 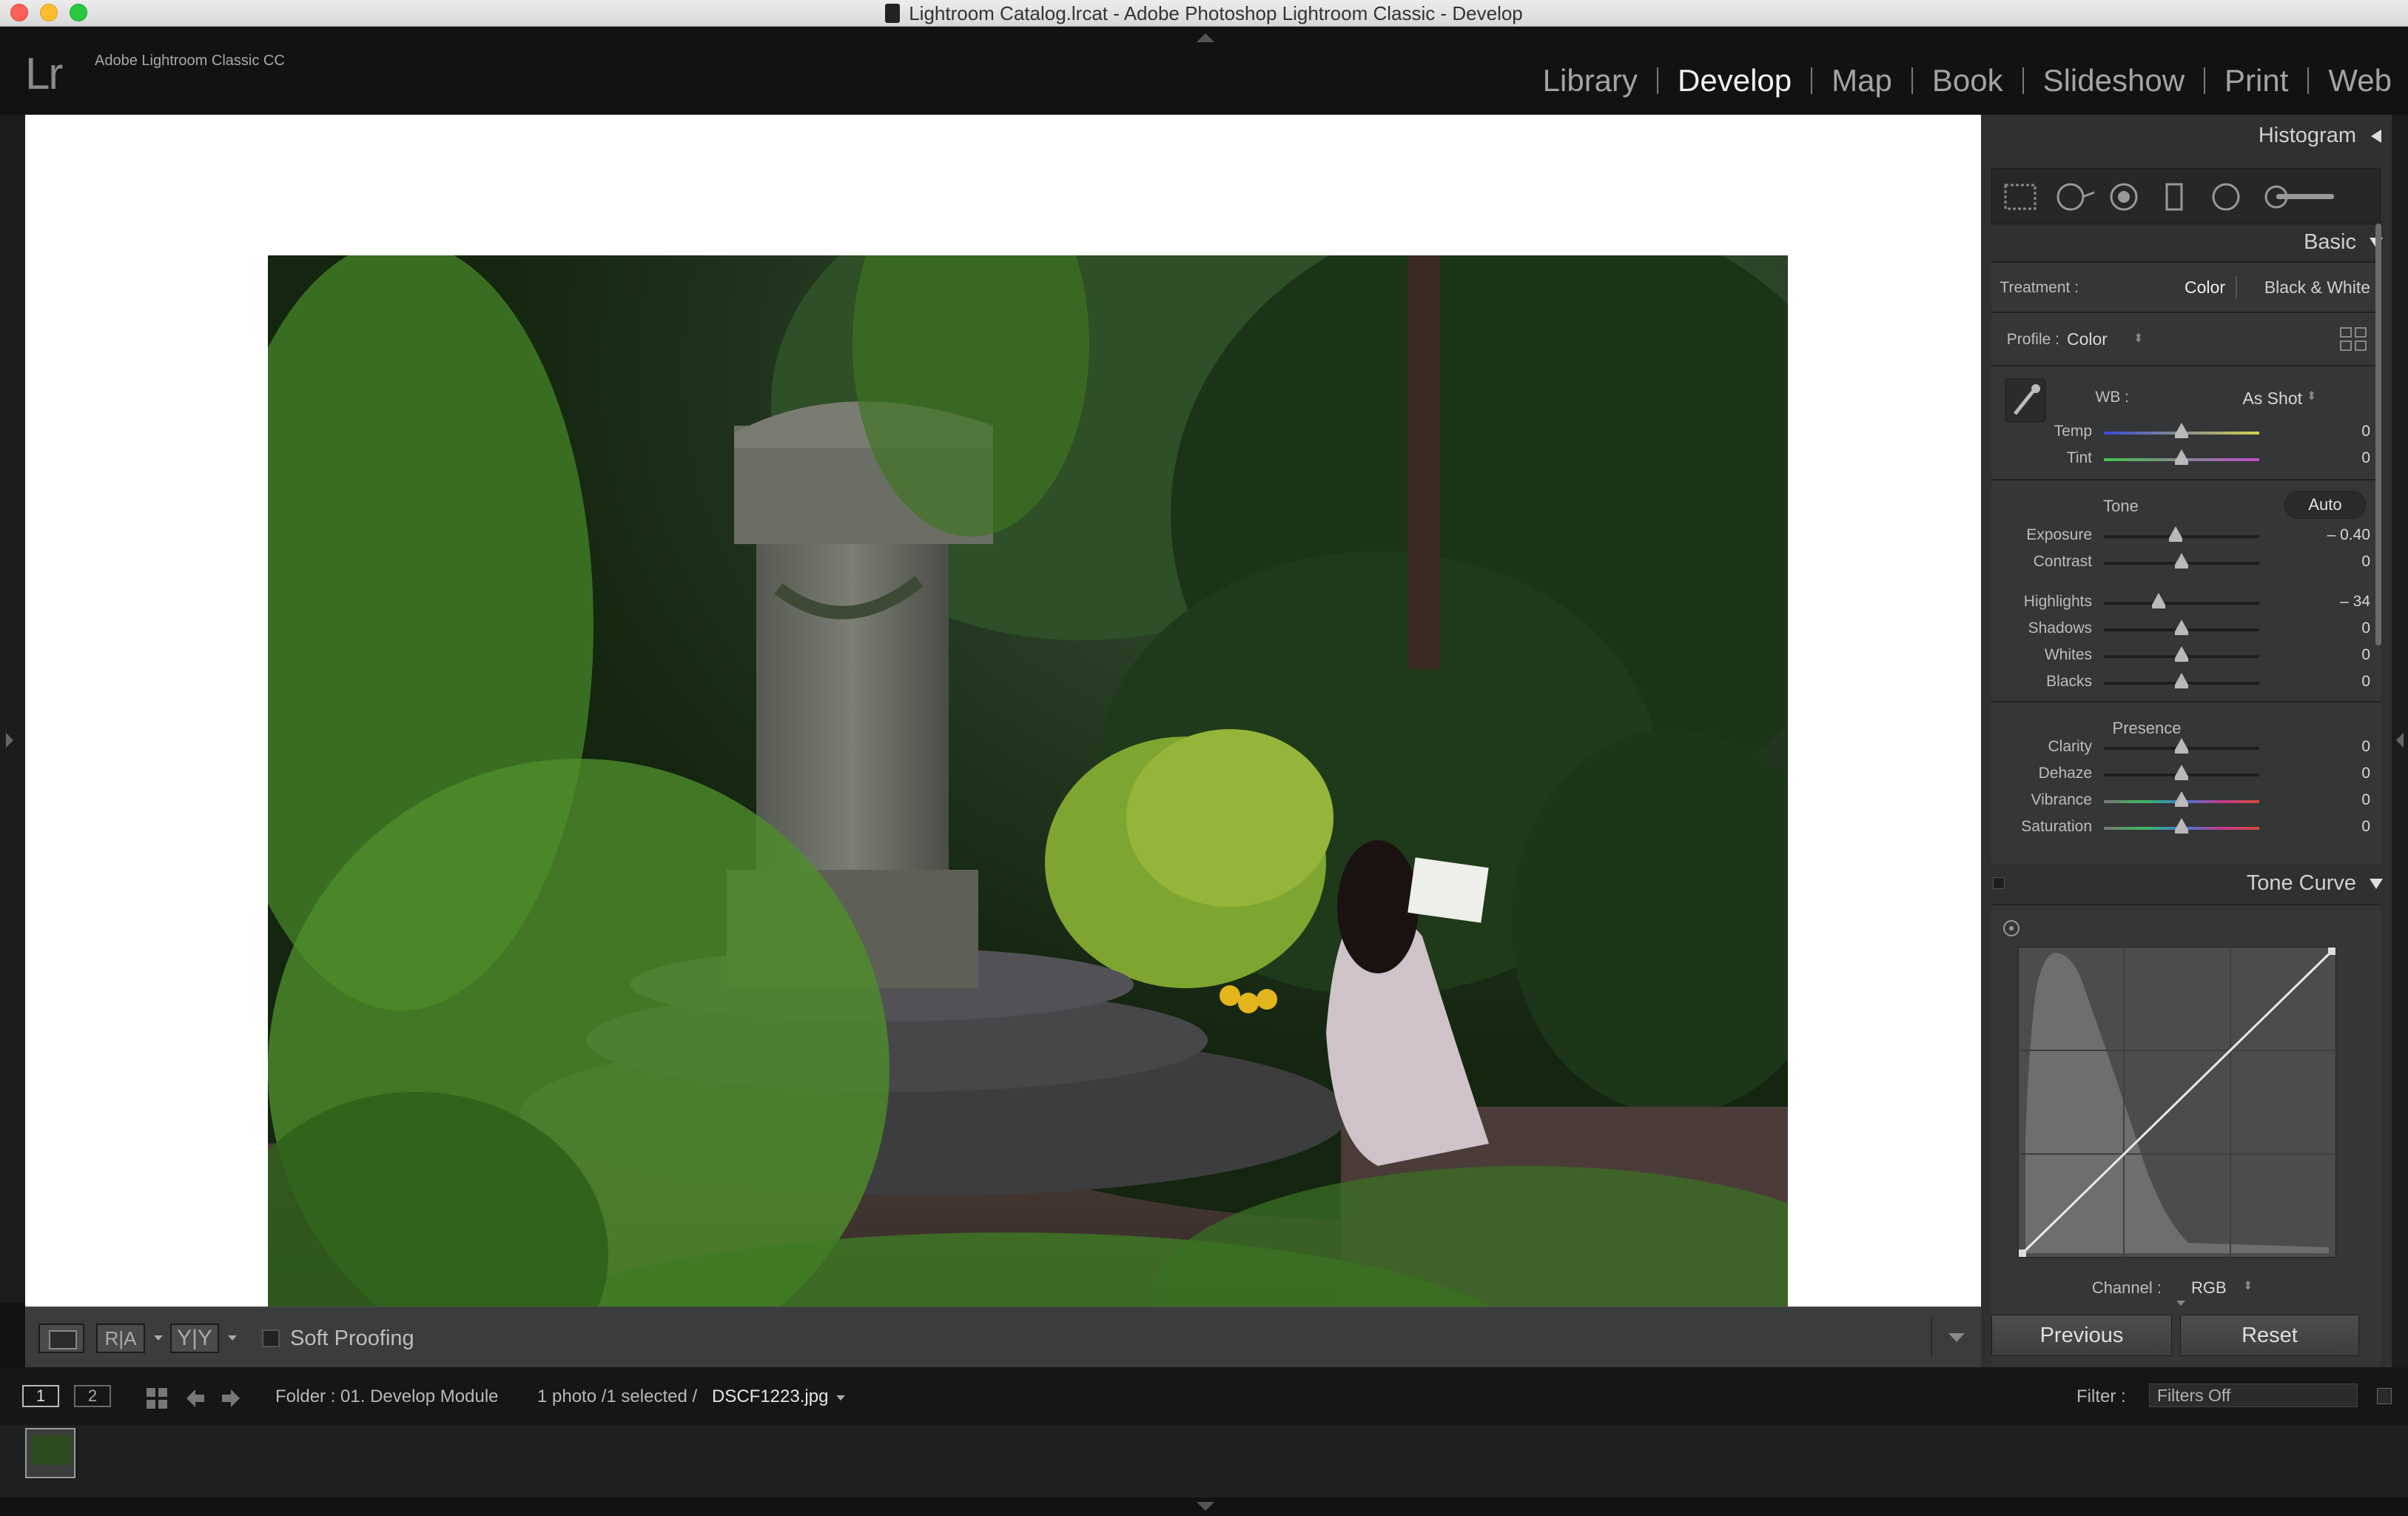 What do you see at coordinates (2186, 883) in the screenshot?
I see `tone-curve-header: Tone Curve` at bounding box center [2186, 883].